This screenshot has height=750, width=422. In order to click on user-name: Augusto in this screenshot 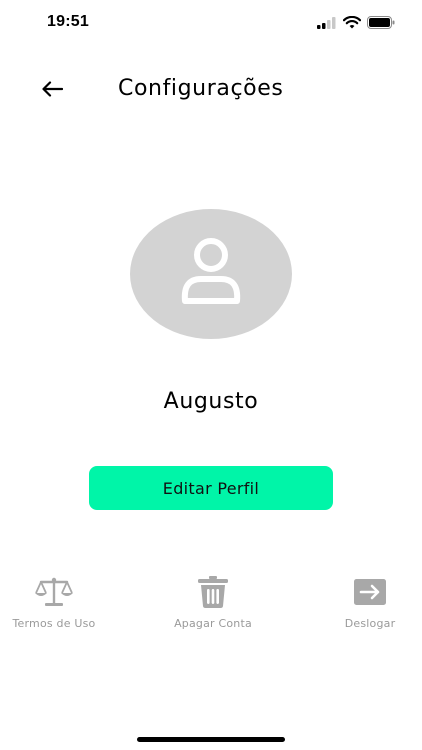, I will do `click(211, 401)`.